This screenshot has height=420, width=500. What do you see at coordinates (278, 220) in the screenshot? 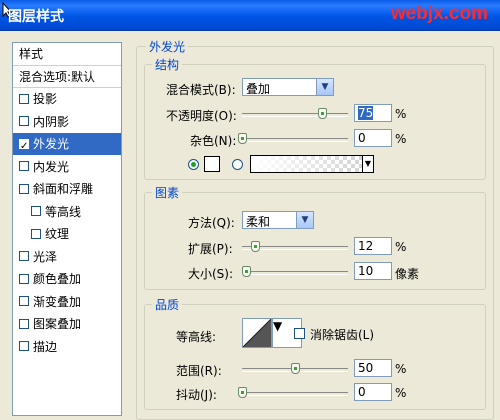
I see `method-select: 柔和 ▼` at bounding box center [278, 220].